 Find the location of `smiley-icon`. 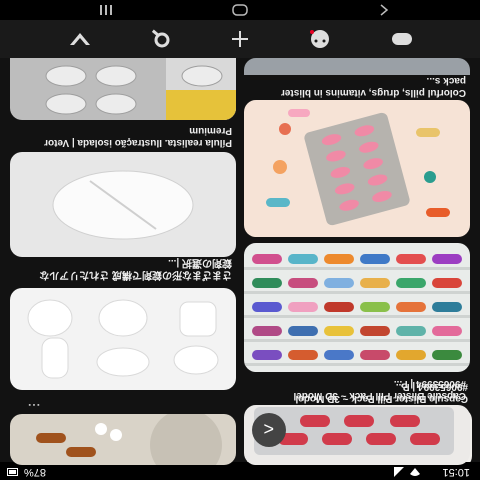

smiley-icon is located at coordinates (320, 39).